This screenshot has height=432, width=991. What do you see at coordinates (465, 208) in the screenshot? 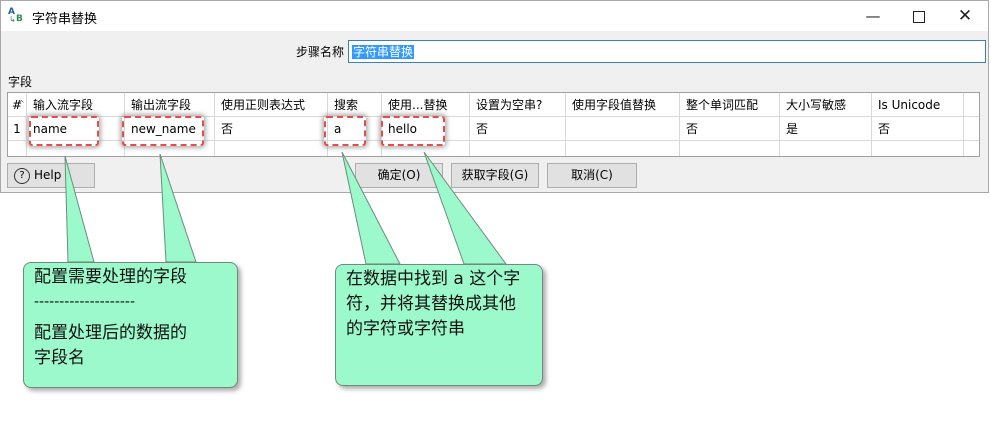
I see `callout2-tail-right` at bounding box center [465, 208].